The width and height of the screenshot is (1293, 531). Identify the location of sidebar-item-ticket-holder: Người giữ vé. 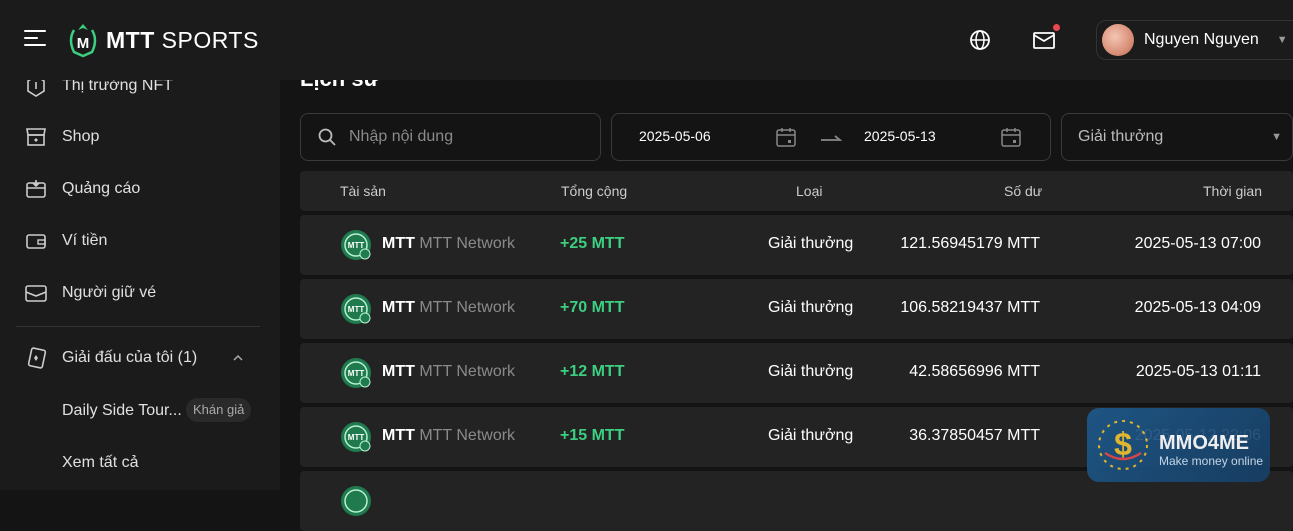
(90, 293).